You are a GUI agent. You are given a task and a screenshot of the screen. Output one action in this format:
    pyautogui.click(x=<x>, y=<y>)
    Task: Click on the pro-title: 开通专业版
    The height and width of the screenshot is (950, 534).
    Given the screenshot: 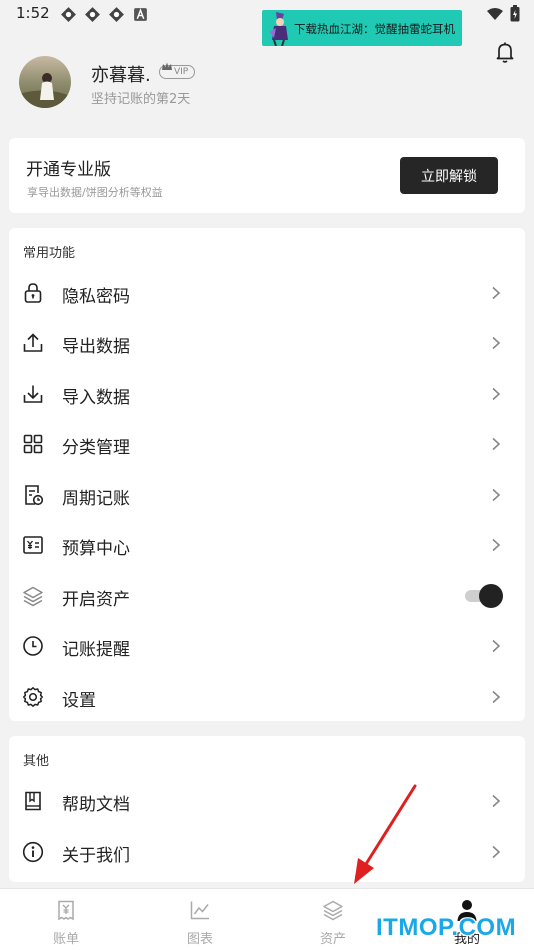 What is the action you would take?
    pyautogui.click(x=68, y=170)
    